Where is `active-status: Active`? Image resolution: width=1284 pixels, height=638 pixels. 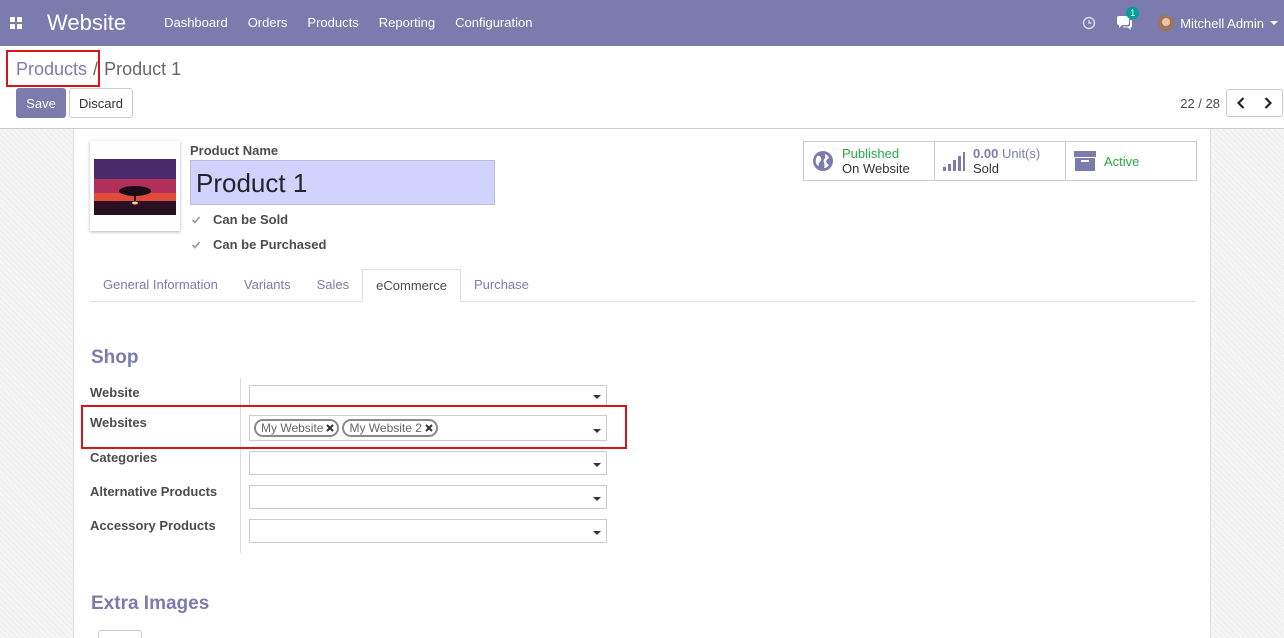 active-status: Active is located at coordinates (1122, 161).